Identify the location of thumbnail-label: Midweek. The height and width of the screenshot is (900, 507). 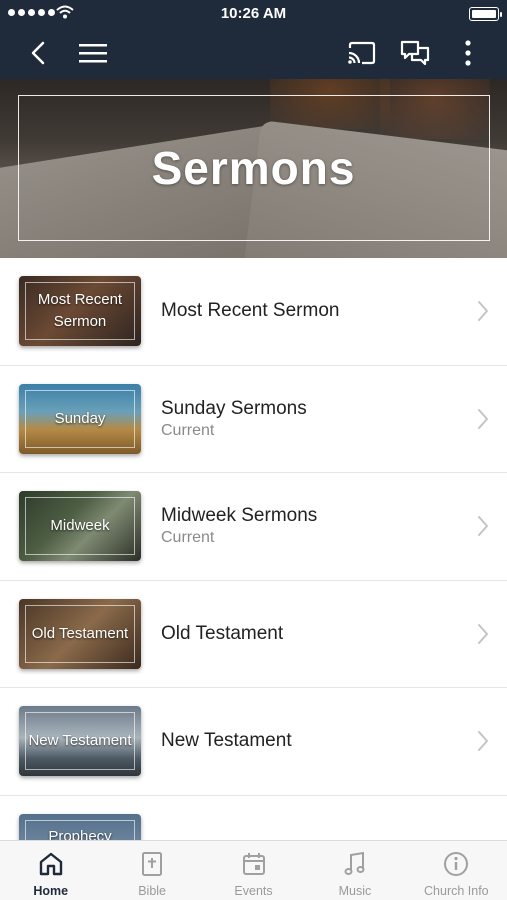
(80, 525).